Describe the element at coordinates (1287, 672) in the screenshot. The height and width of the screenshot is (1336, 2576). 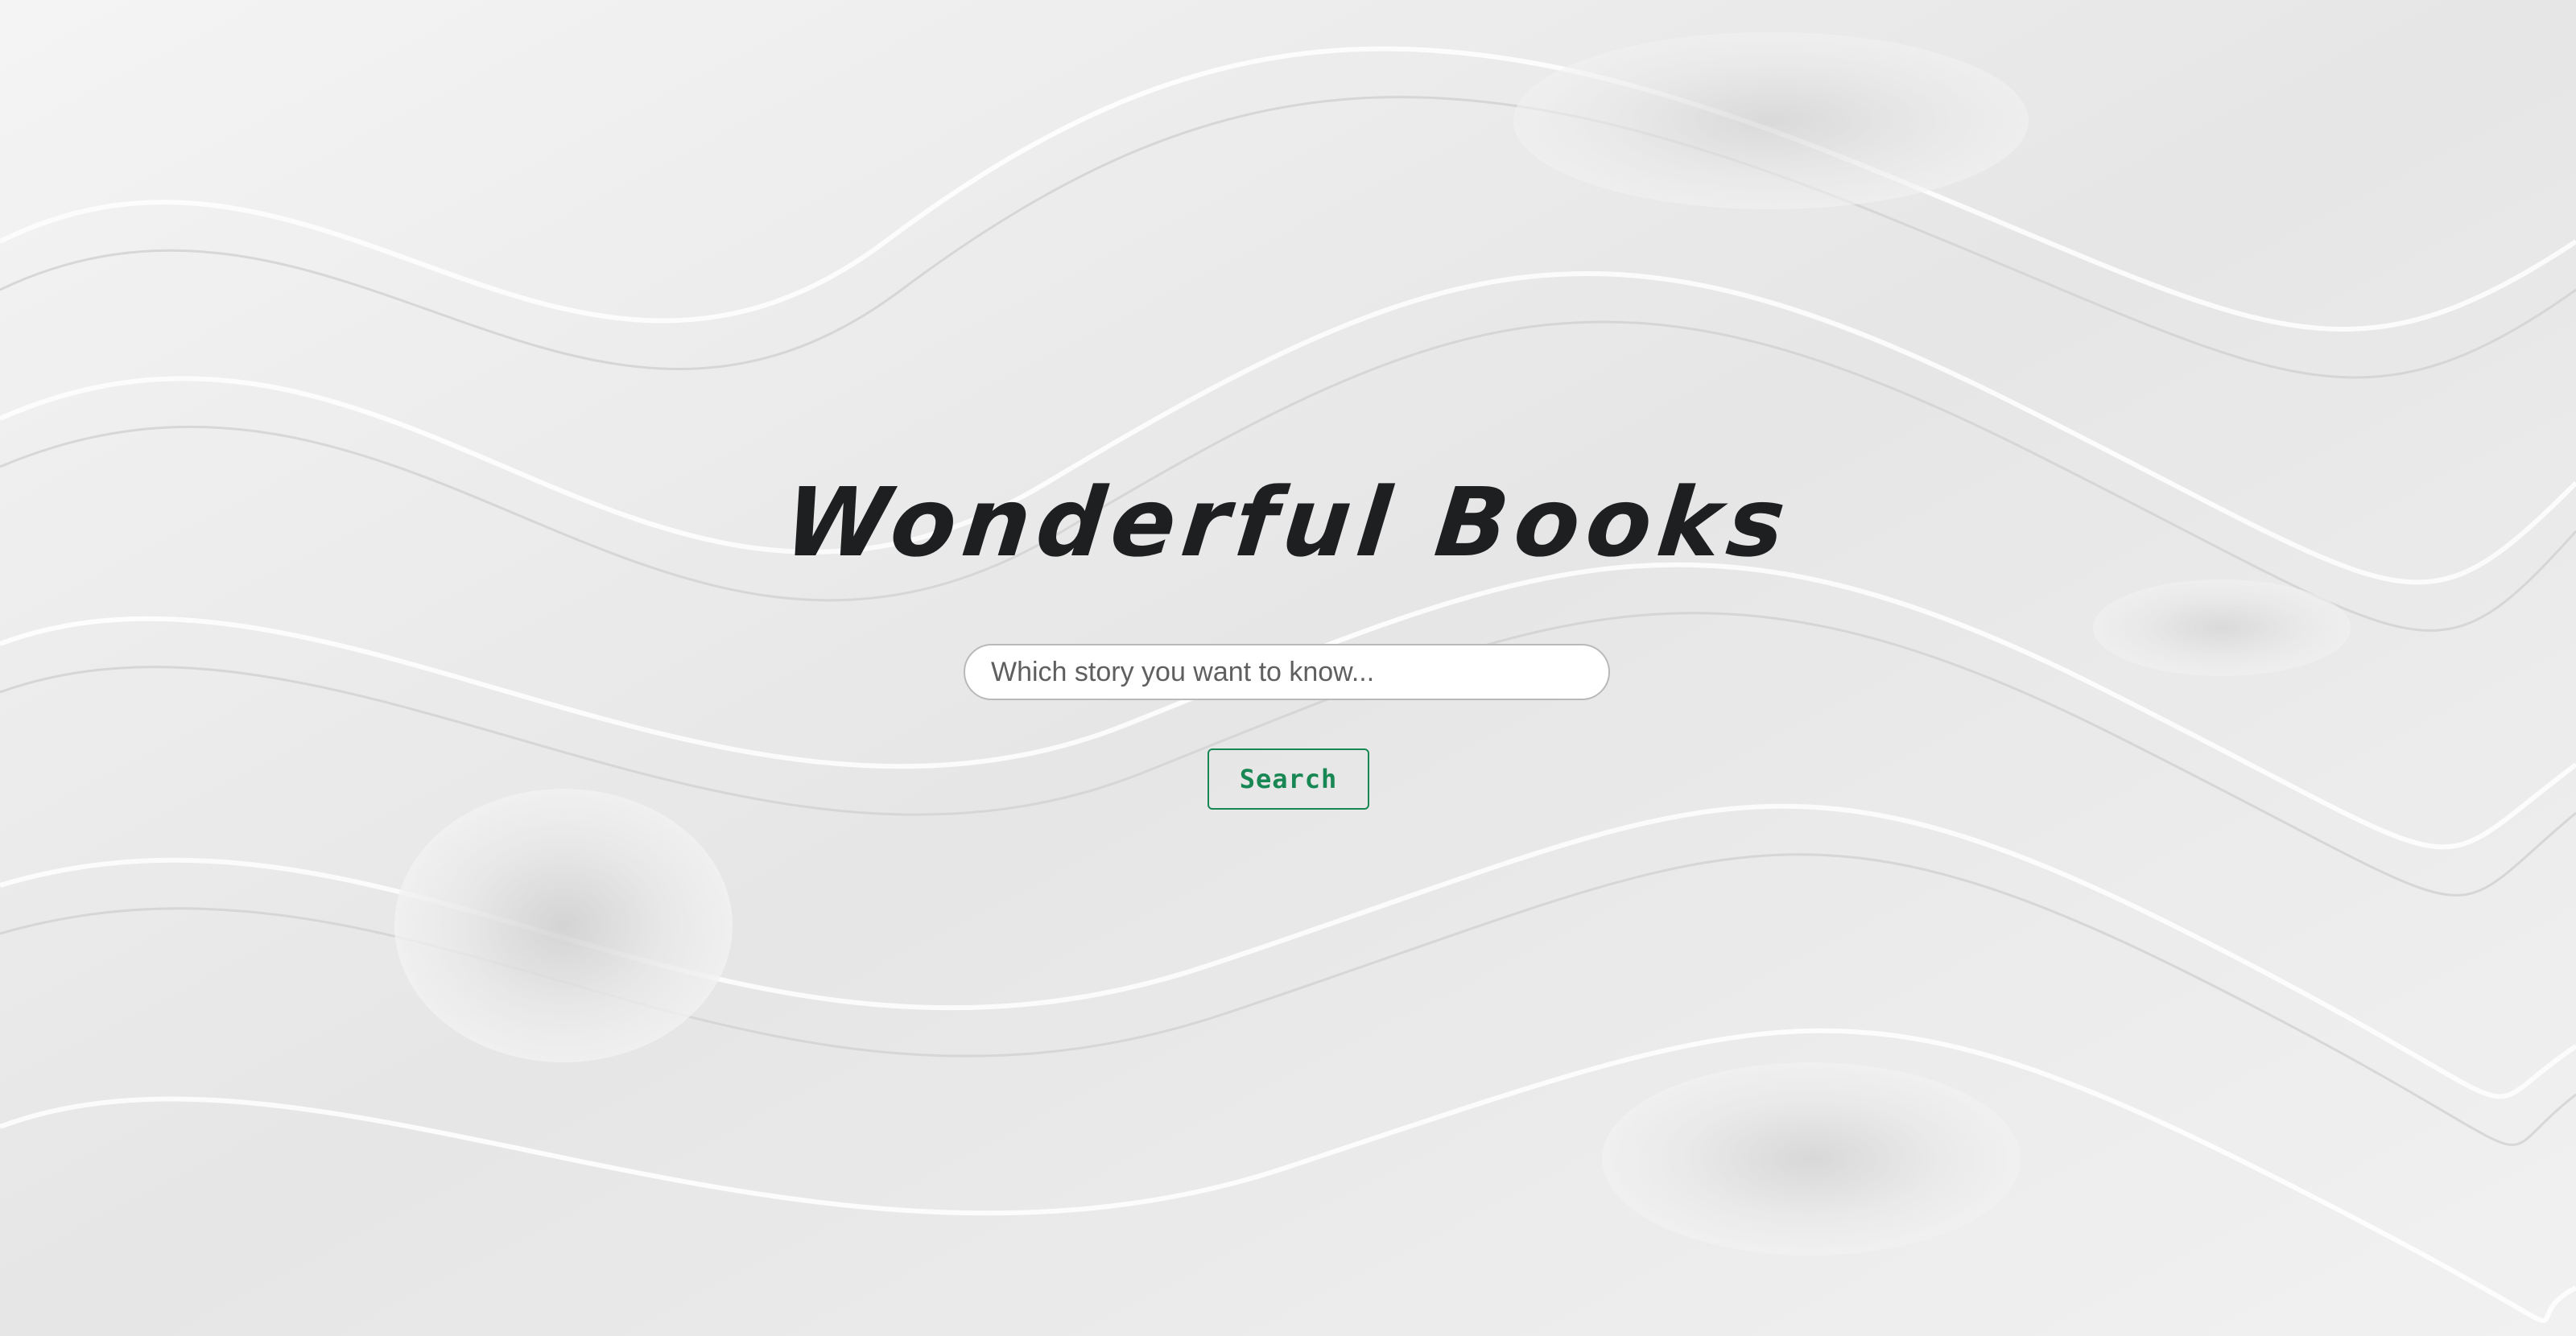
I see `search-input` at that location.